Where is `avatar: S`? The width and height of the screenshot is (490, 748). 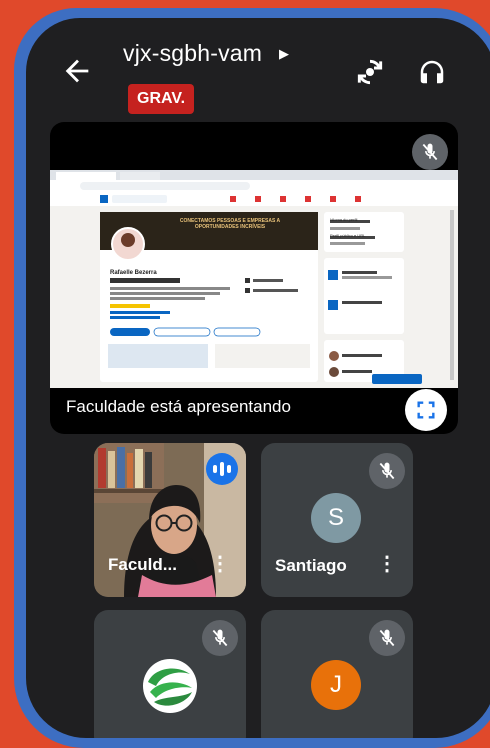 avatar: S is located at coordinates (336, 518).